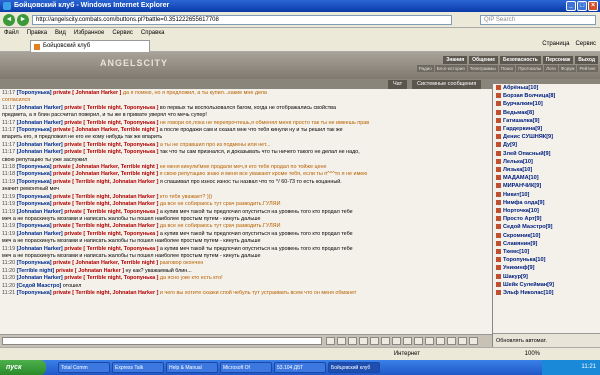  Describe the element at coordinates (36, 271) in the screenshot. I see `message-author: [Terrible night]` at that location.